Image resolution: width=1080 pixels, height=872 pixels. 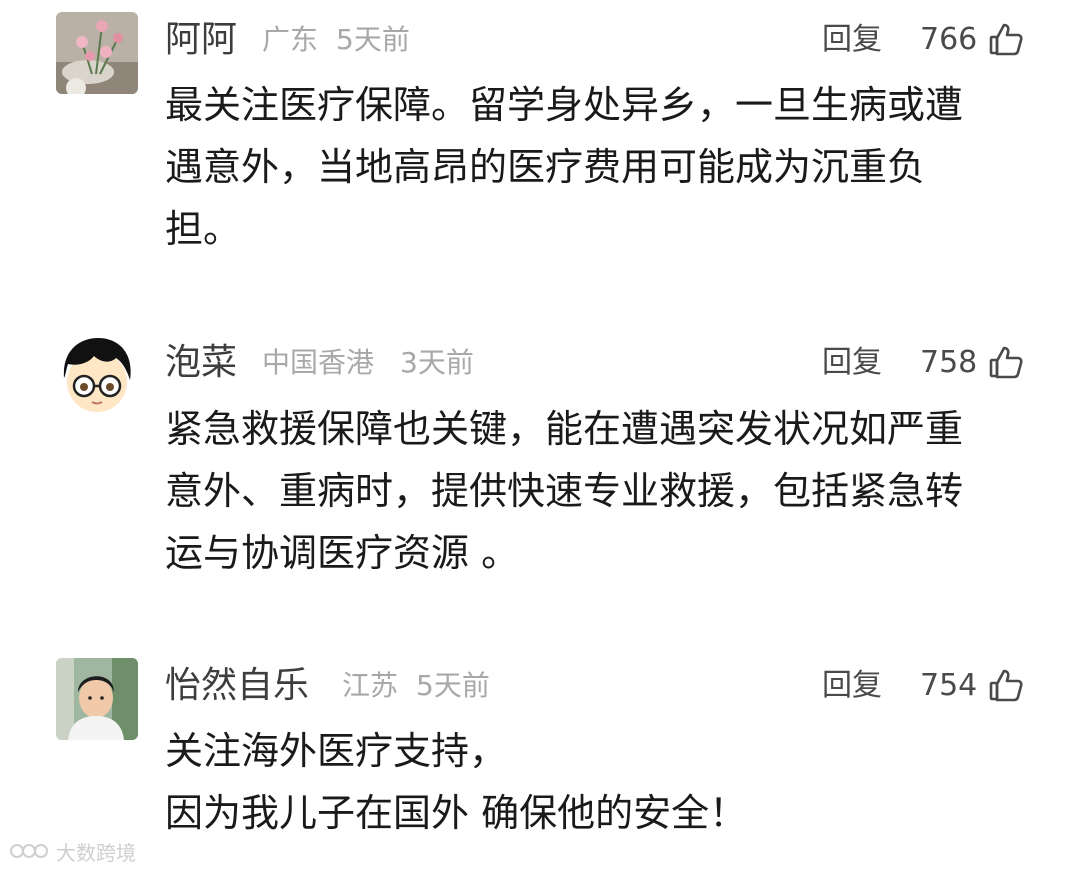 I want to click on like-count: 754, so click(x=949, y=685).